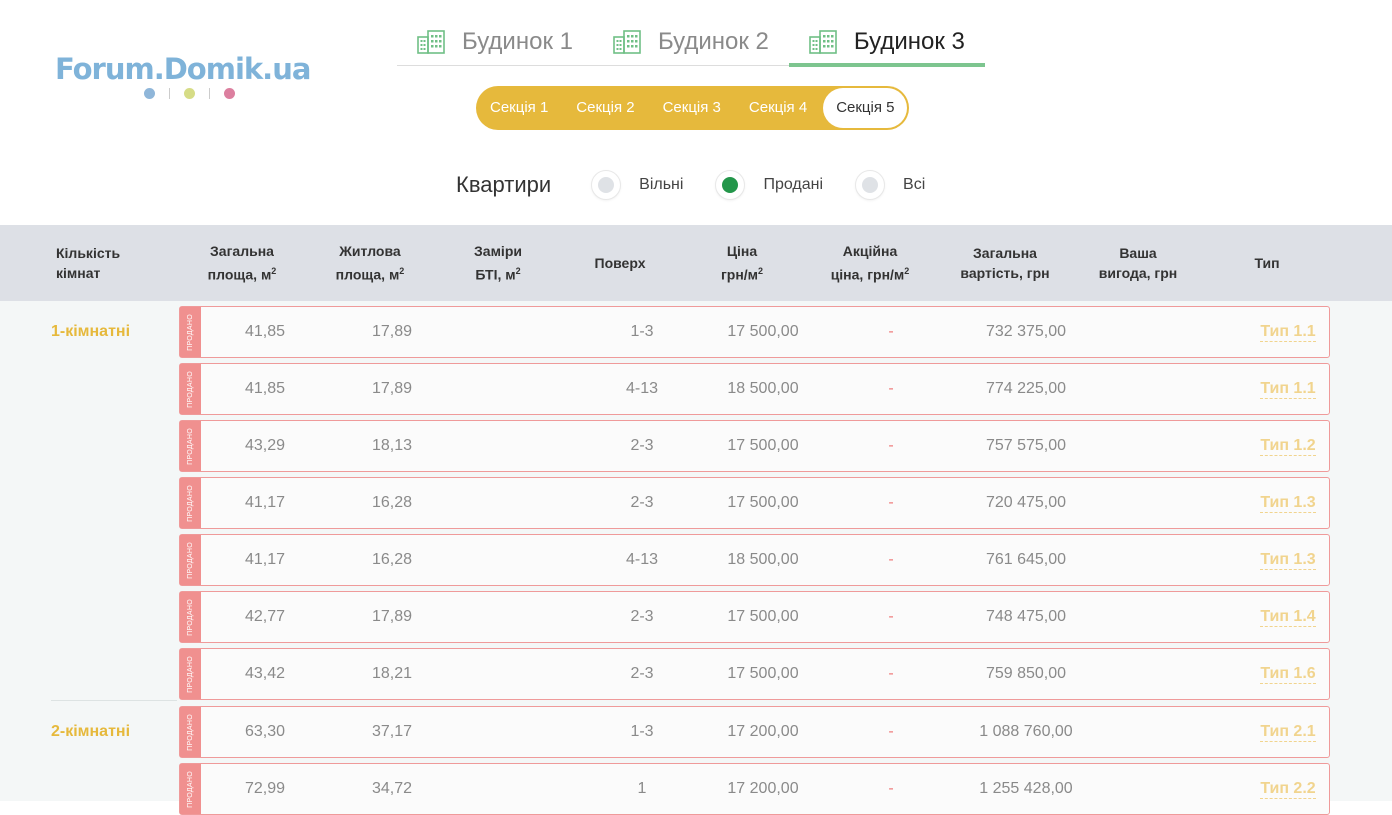 This screenshot has width=1392, height=815. What do you see at coordinates (183, 69) in the screenshot?
I see `logo-text: Forum.Domik.ua` at bounding box center [183, 69].